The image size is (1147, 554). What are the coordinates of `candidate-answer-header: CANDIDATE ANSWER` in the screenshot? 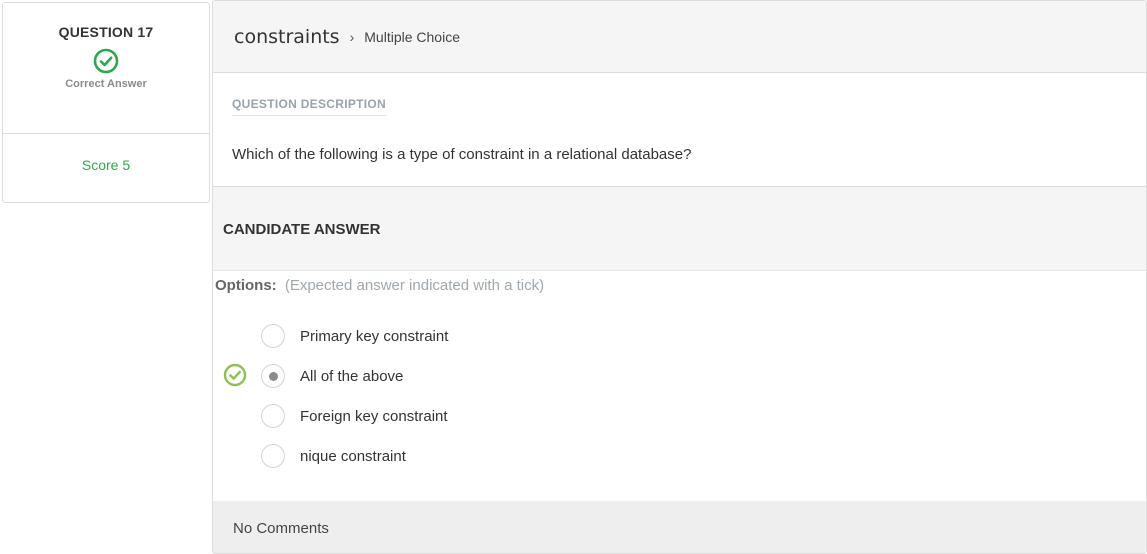 It's located at (679, 229).